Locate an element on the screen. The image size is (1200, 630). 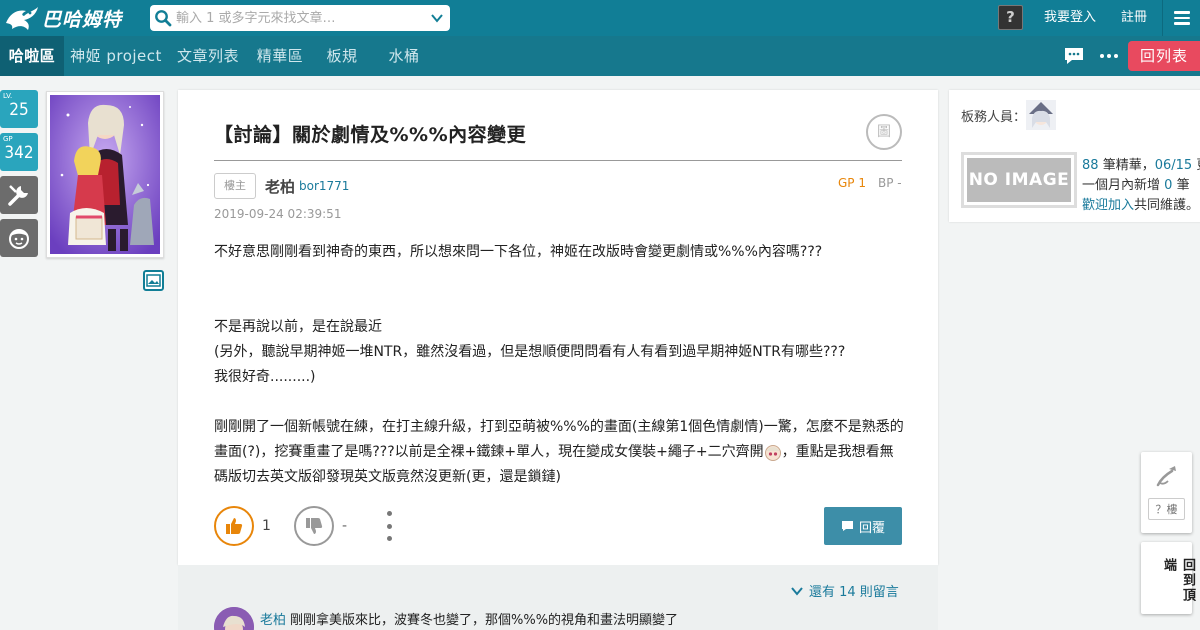
reply-button: 回覆 is located at coordinates (863, 526).